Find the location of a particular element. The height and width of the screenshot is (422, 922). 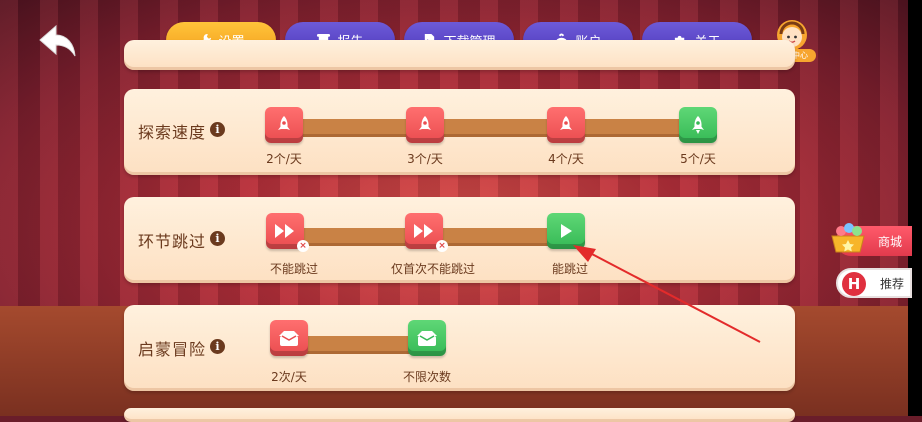

row-title: 环节跳过 is located at coordinates (172, 241).